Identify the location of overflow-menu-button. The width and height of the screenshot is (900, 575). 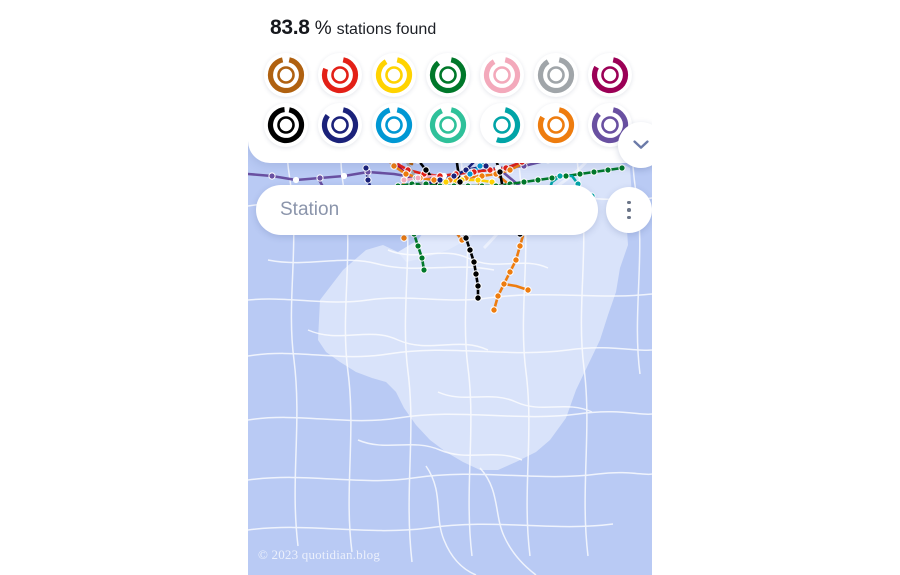
(629, 210).